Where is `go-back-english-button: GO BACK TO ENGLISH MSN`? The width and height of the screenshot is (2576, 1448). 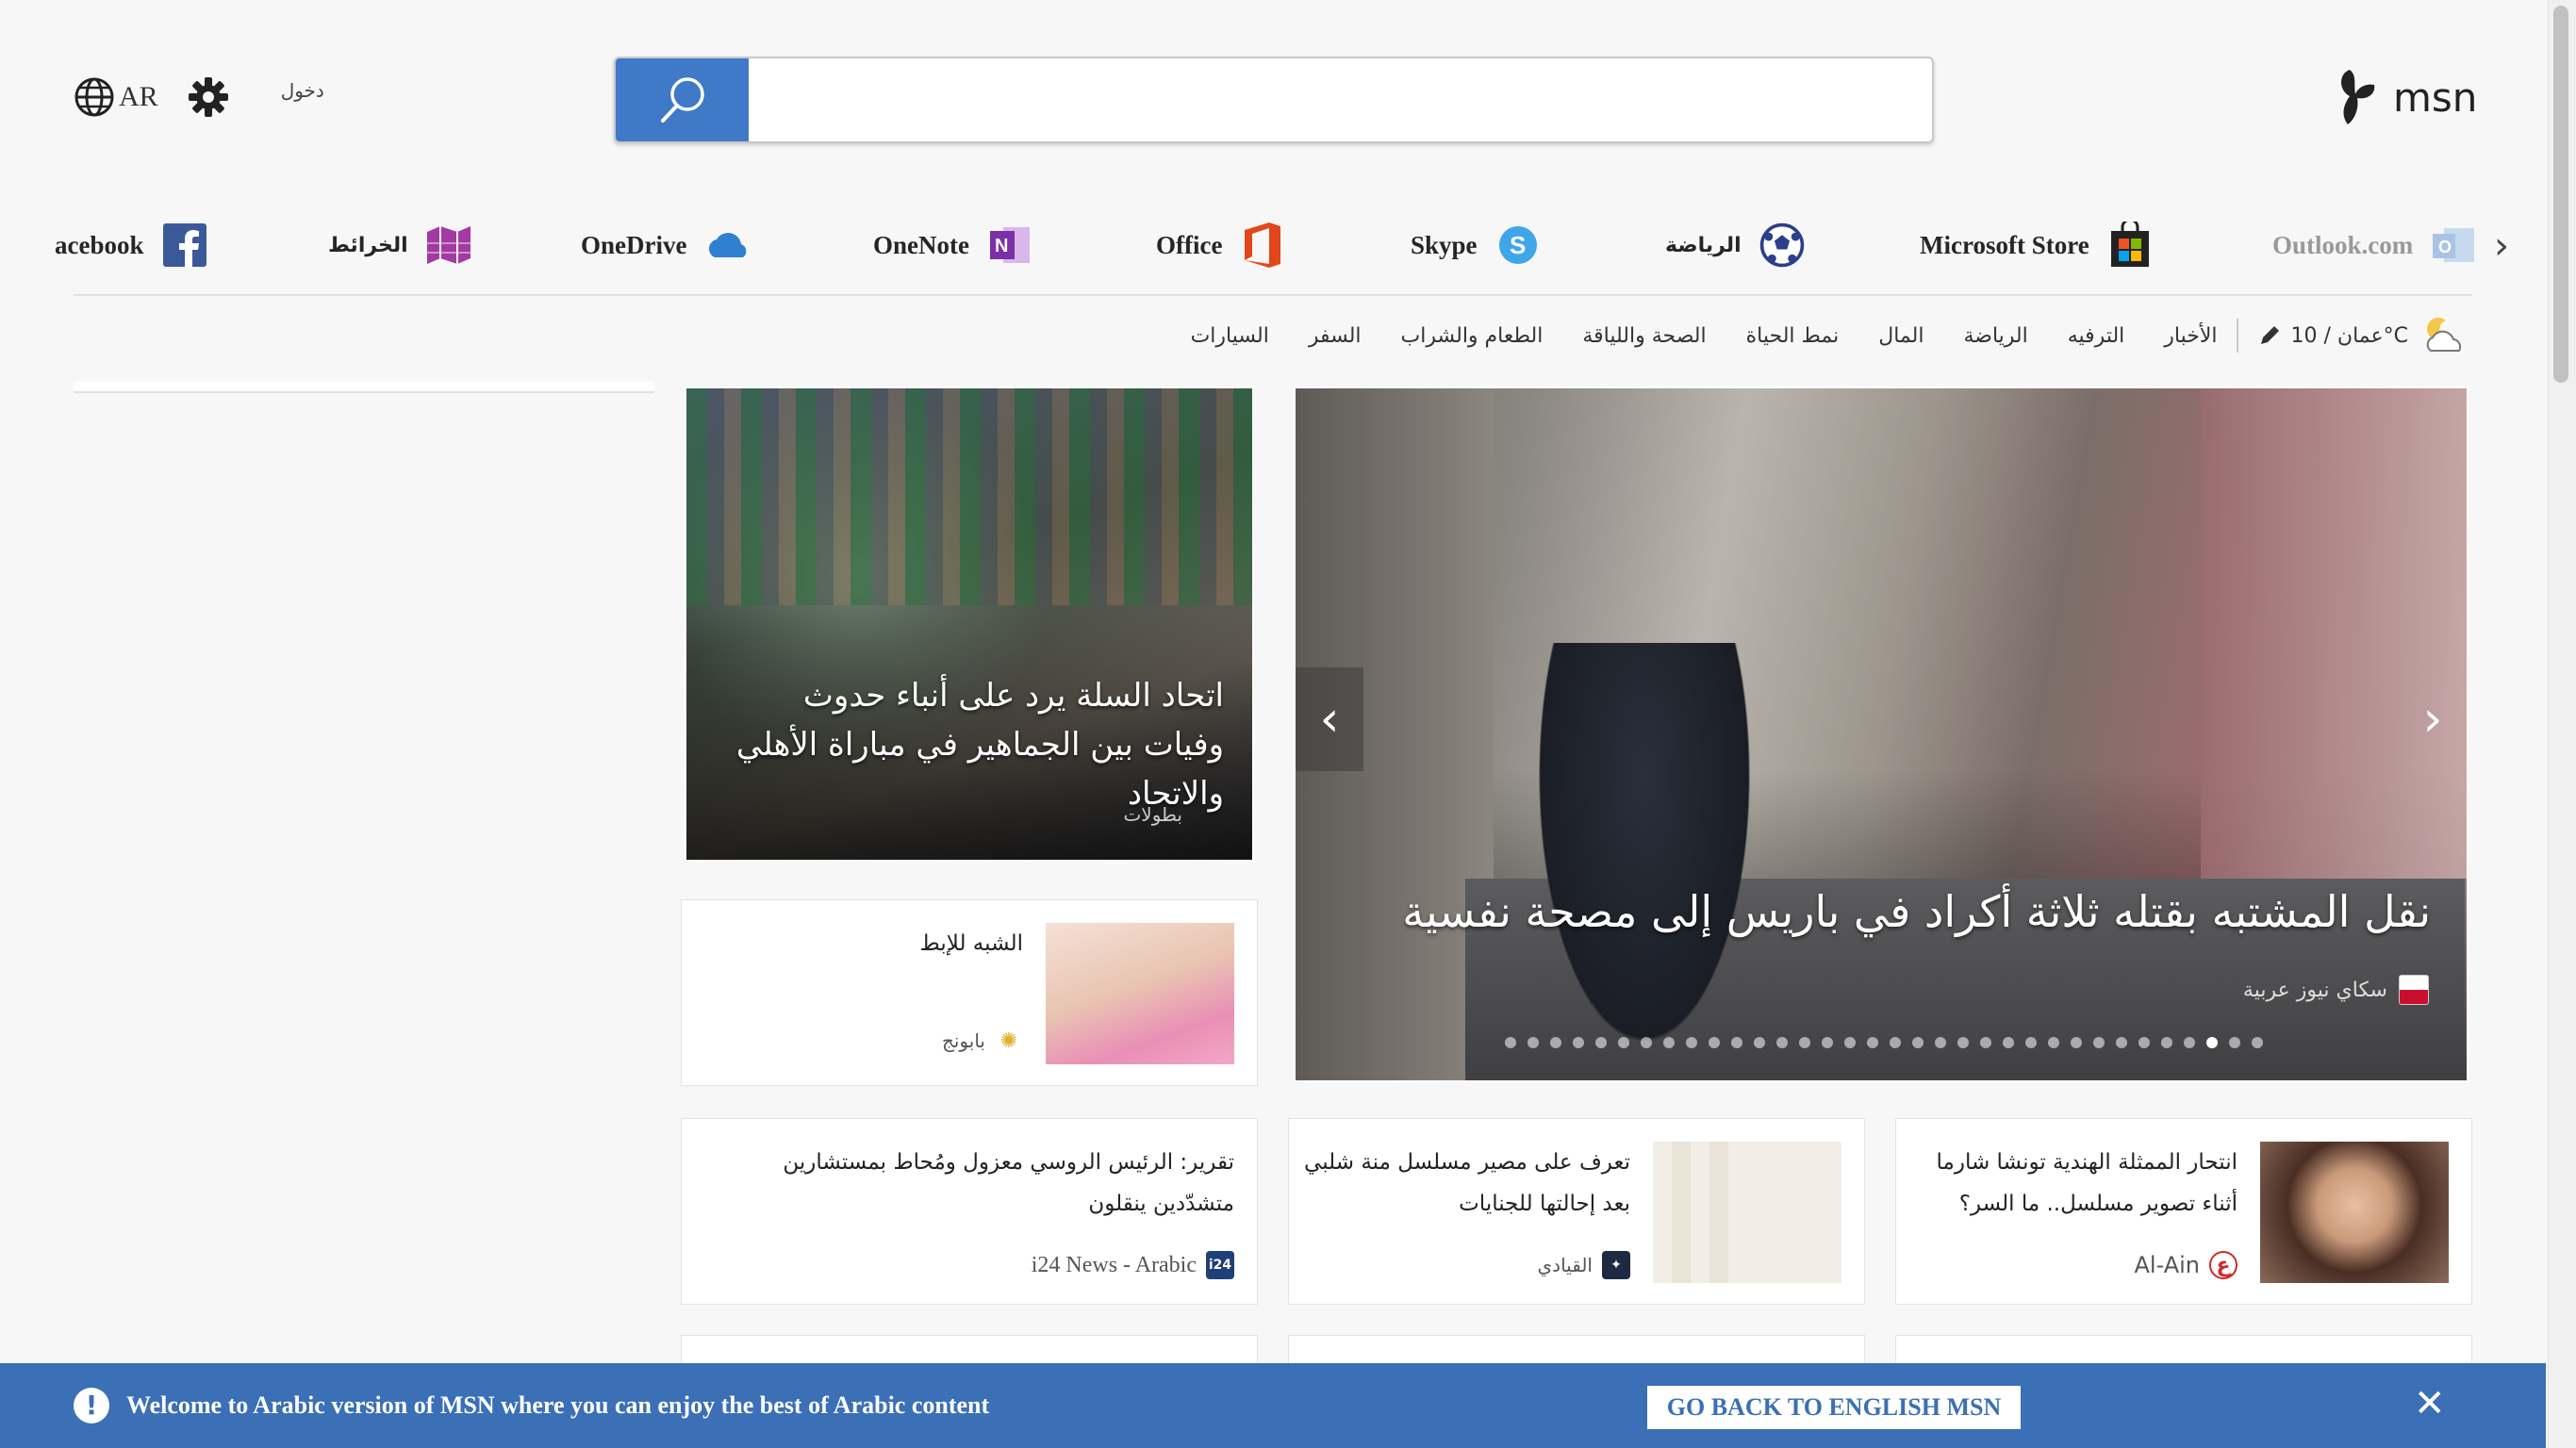
go-back-english-button: GO BACK TO ENGLISH MSN is located at coordinates (1834, 1407).